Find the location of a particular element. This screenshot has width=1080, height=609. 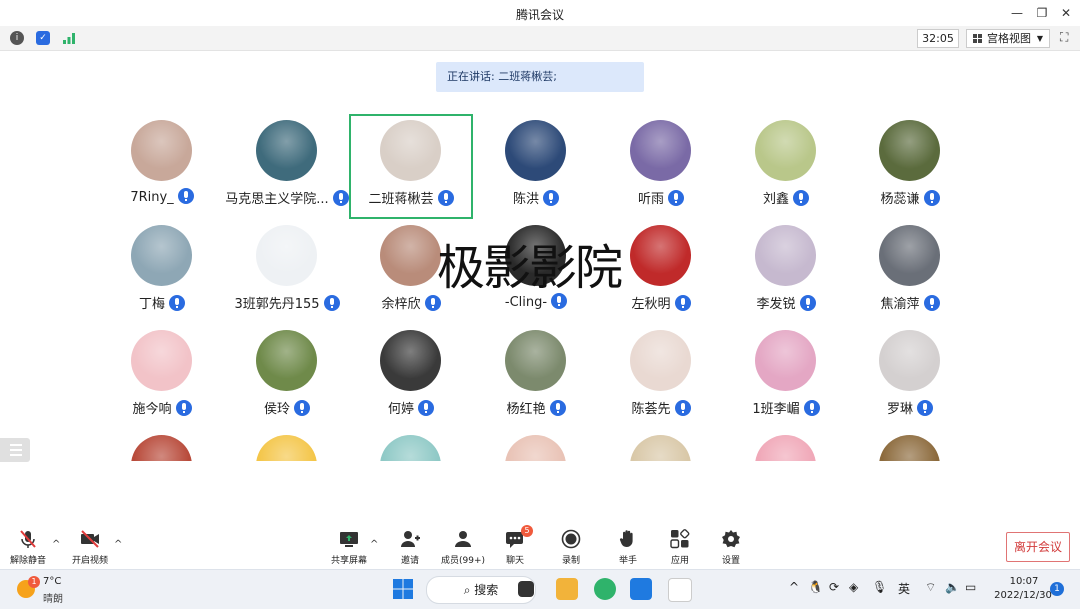

weather-badge: 1 is located at coordinates (34, 582).